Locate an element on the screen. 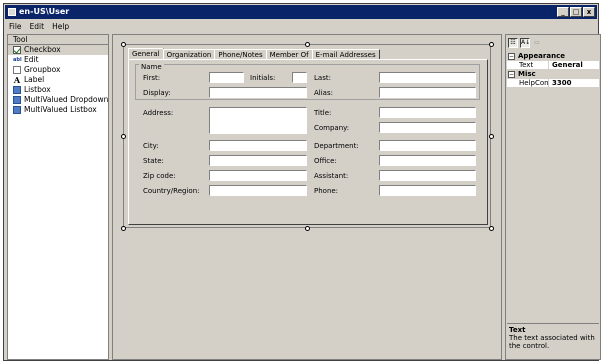 The height and width of the screenshot is (364, 602). phone-field is located at coordinates (427, 190).